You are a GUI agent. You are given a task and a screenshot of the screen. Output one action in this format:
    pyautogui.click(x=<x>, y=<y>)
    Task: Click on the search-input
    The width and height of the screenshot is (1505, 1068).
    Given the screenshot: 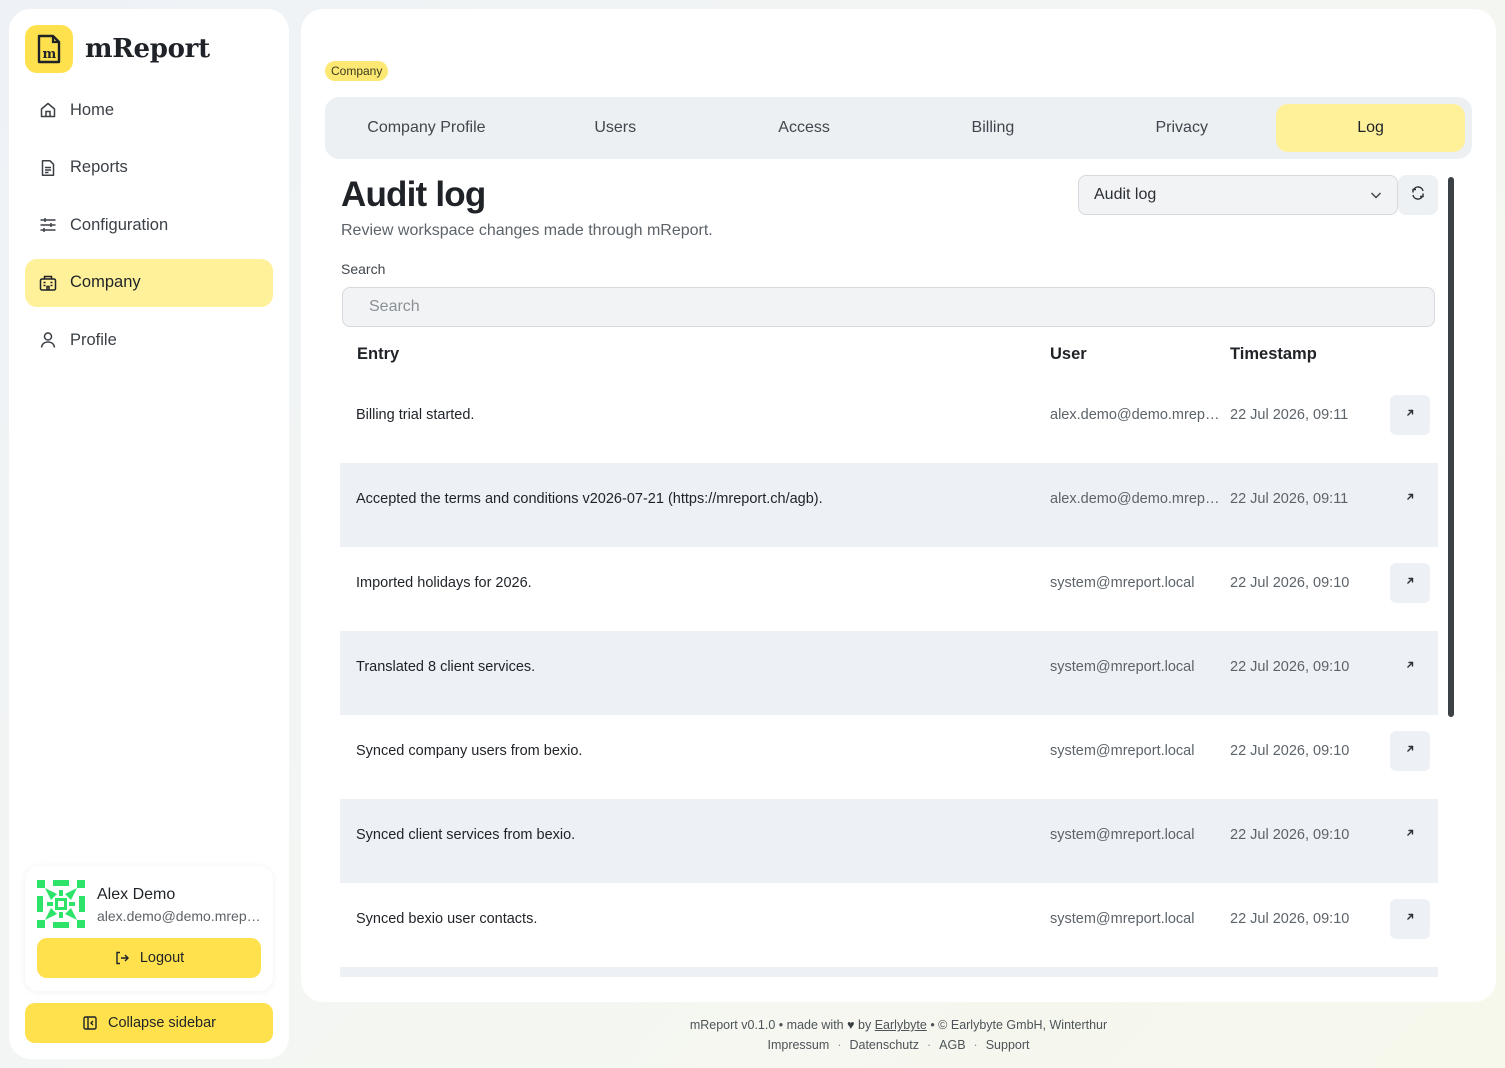 What is the action you would take?
    pyautogui.click(x=888, y=307)
    